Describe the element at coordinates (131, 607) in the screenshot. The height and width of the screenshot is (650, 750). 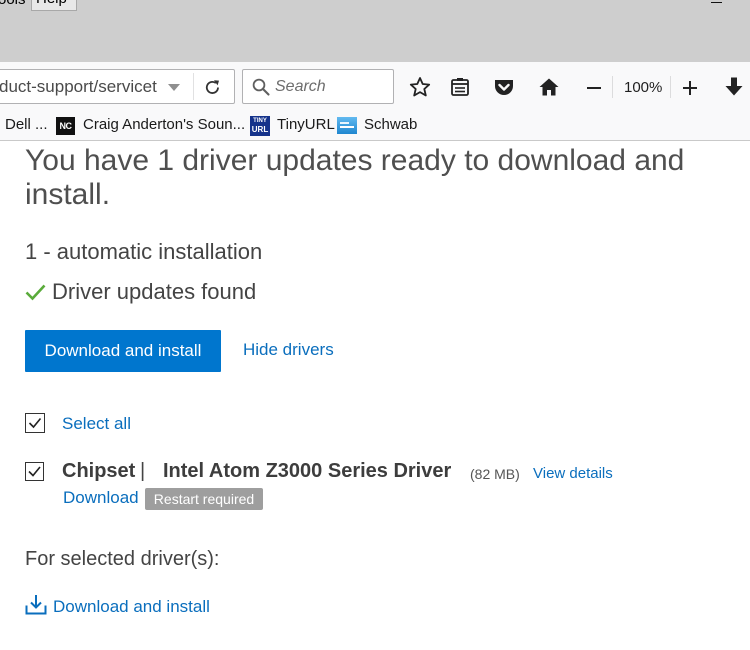
I see `selected-download-and-install-link: Download and install` at that location.